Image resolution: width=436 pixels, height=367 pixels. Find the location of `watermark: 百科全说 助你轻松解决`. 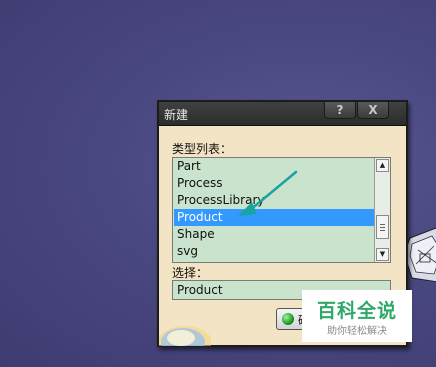

watermark: 百科全说 助你轻松解决 is located at coordinates (357, 316).